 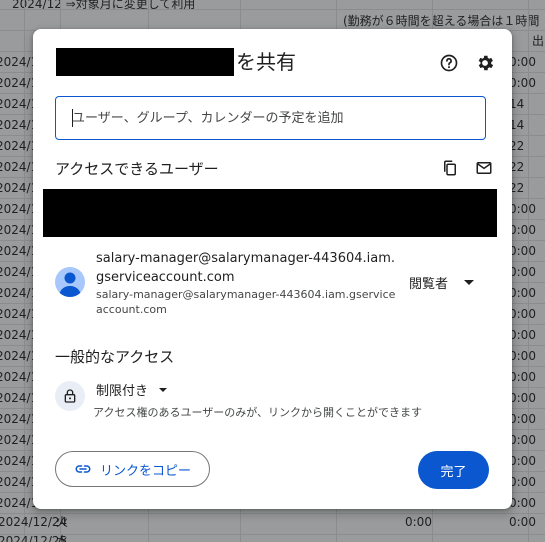 What do you see at coordinates (258, 412) in the screenshot?
I see `general-access-description: アクセス権のあるユーザーのみが、リンクから開くことができます` at bounding box center [258, 412].